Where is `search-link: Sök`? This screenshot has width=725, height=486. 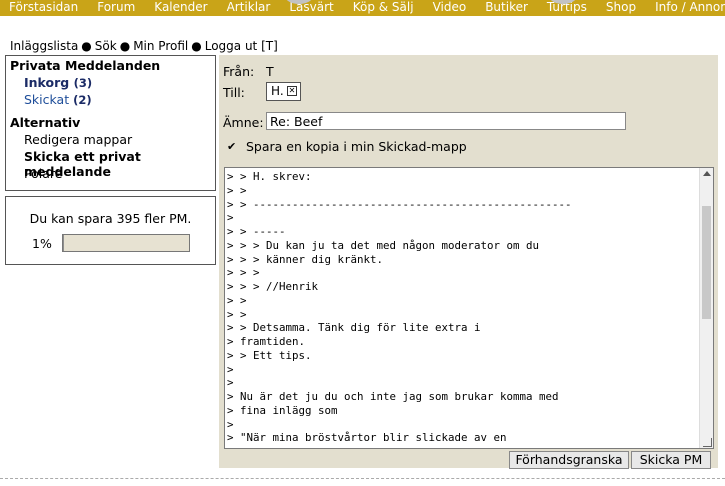 search-link: Sök is located at coordinates (106, 46).